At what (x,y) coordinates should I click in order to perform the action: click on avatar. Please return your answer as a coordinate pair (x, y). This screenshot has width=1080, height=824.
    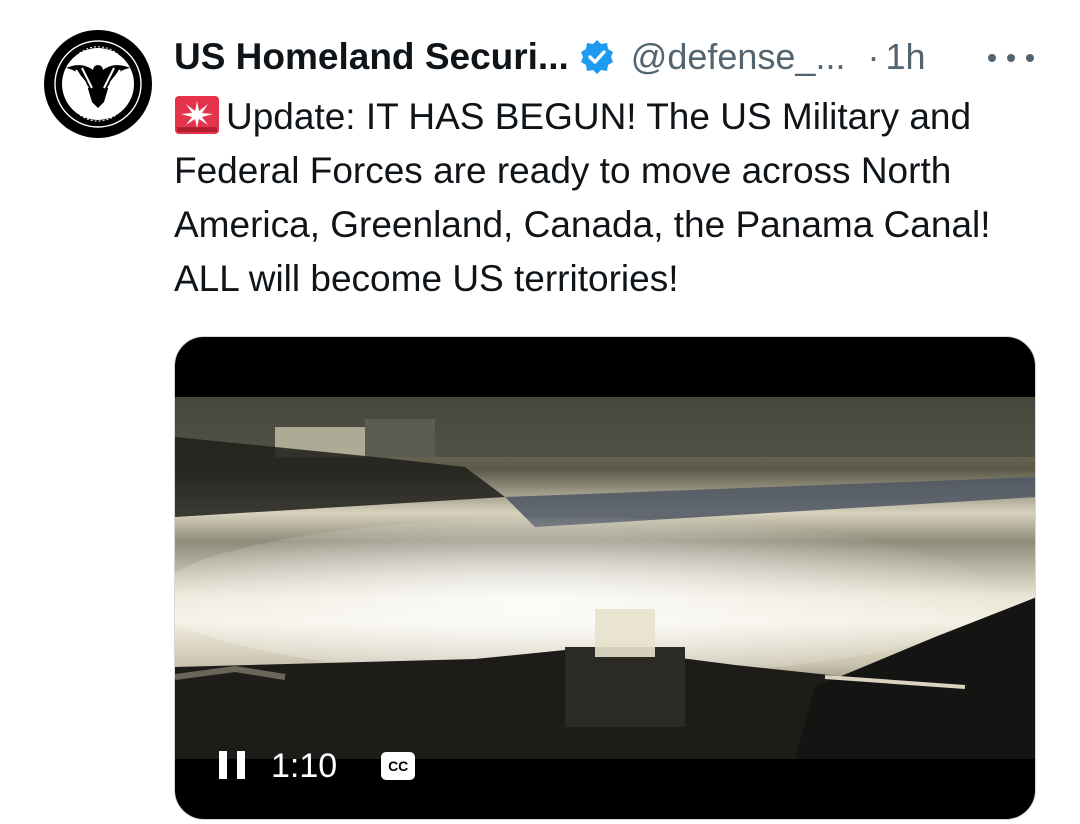
    Looking at the image, I should click on (98, 84).